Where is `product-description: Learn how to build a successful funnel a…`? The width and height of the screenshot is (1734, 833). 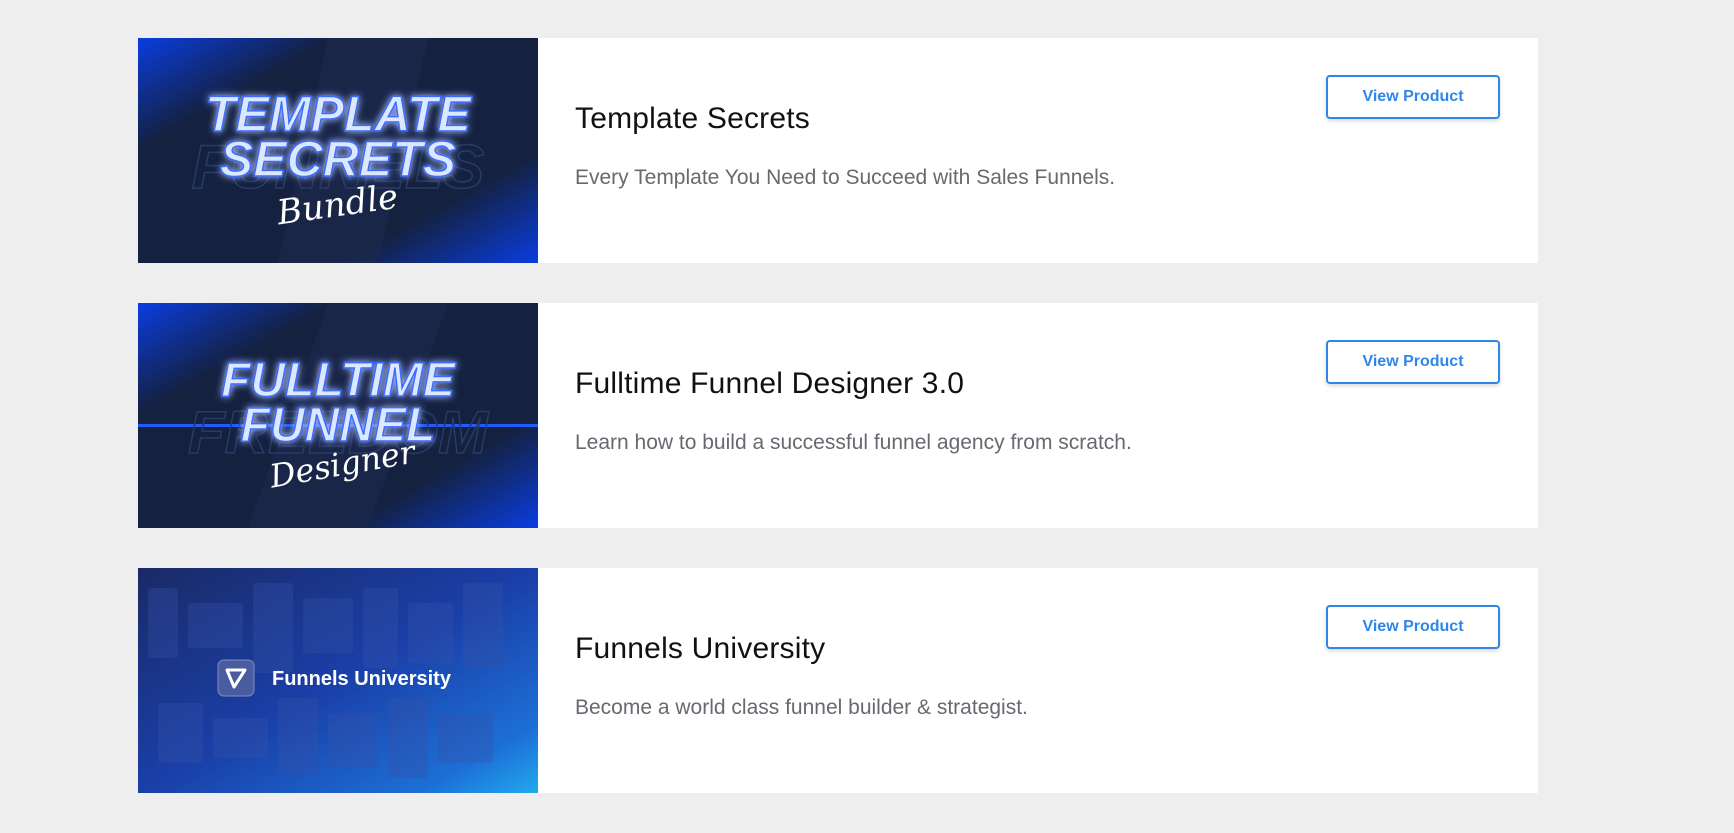
product-description: Learn how to build a successful funnel a… is located at coordinates (853, 442).